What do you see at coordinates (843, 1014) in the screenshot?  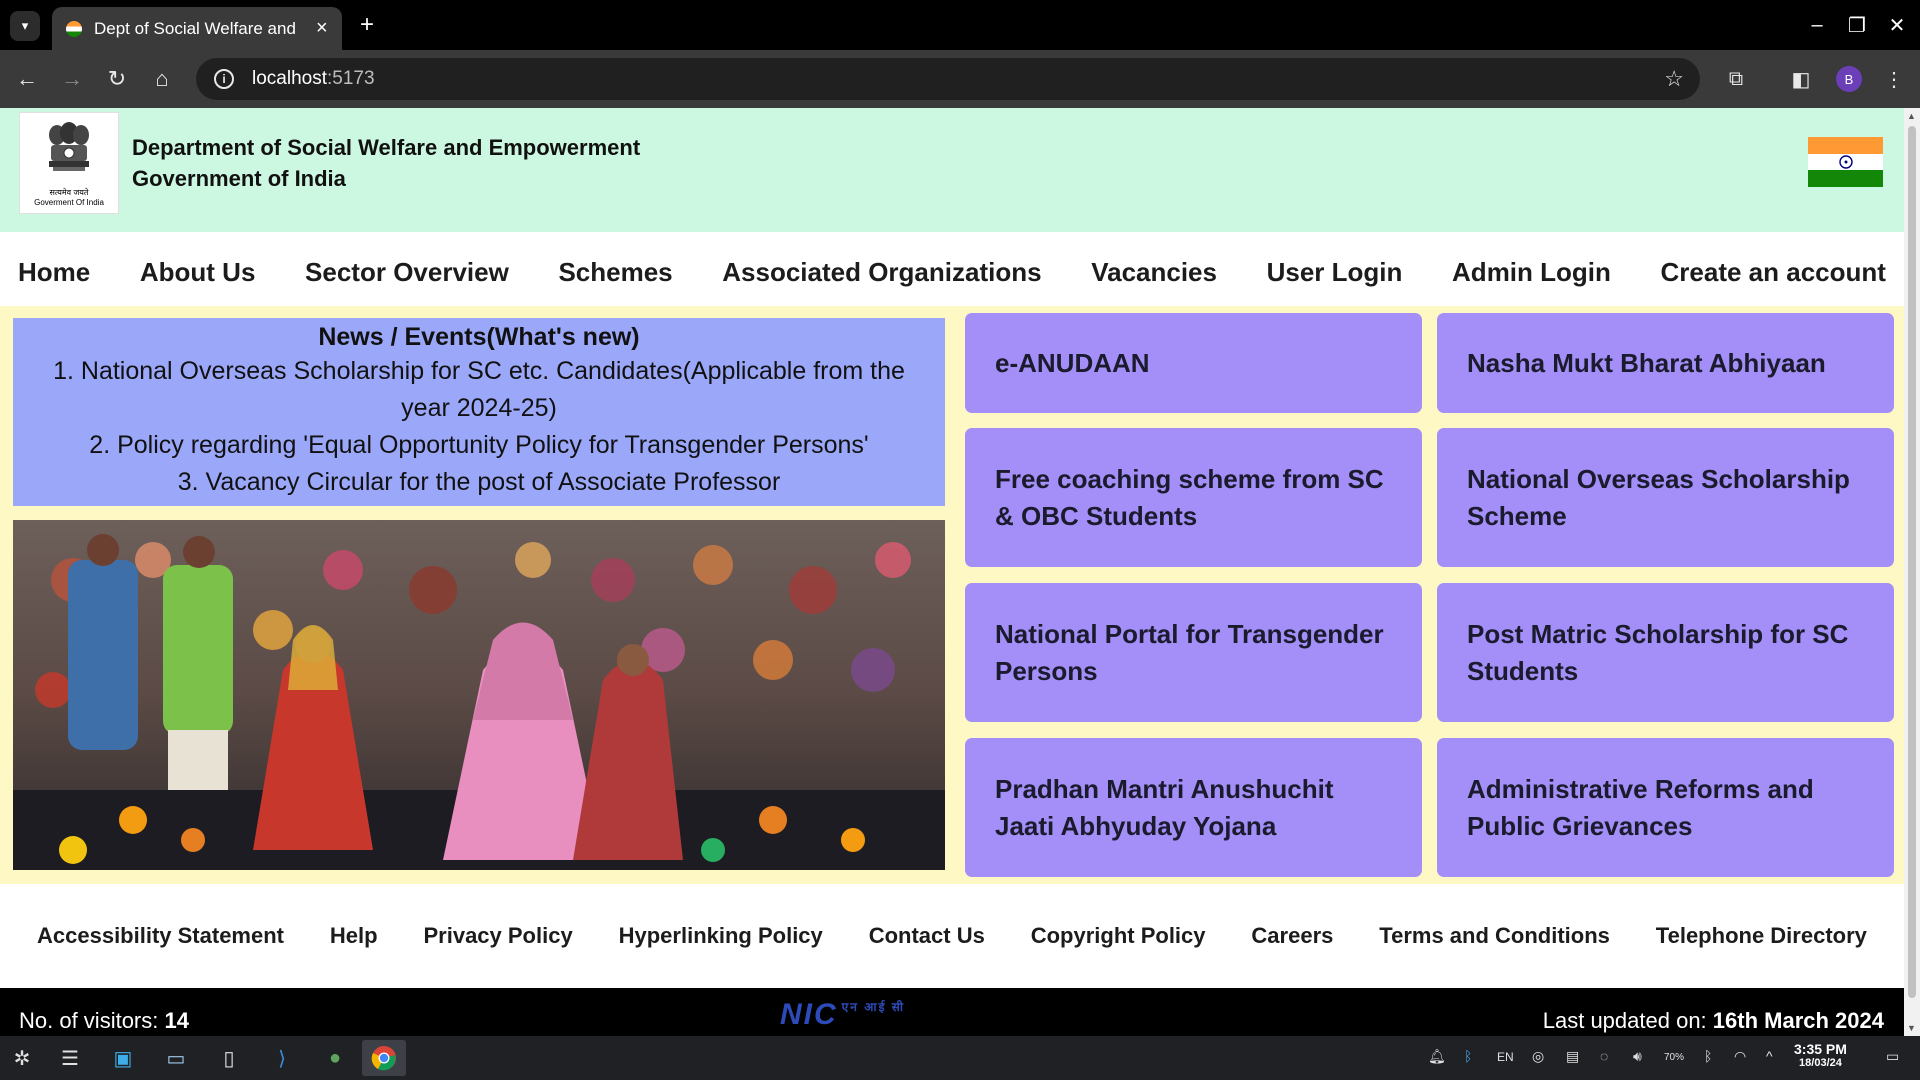 I see `nic-logo: NIC एन आई सी` at bounding box center [843, 1014].